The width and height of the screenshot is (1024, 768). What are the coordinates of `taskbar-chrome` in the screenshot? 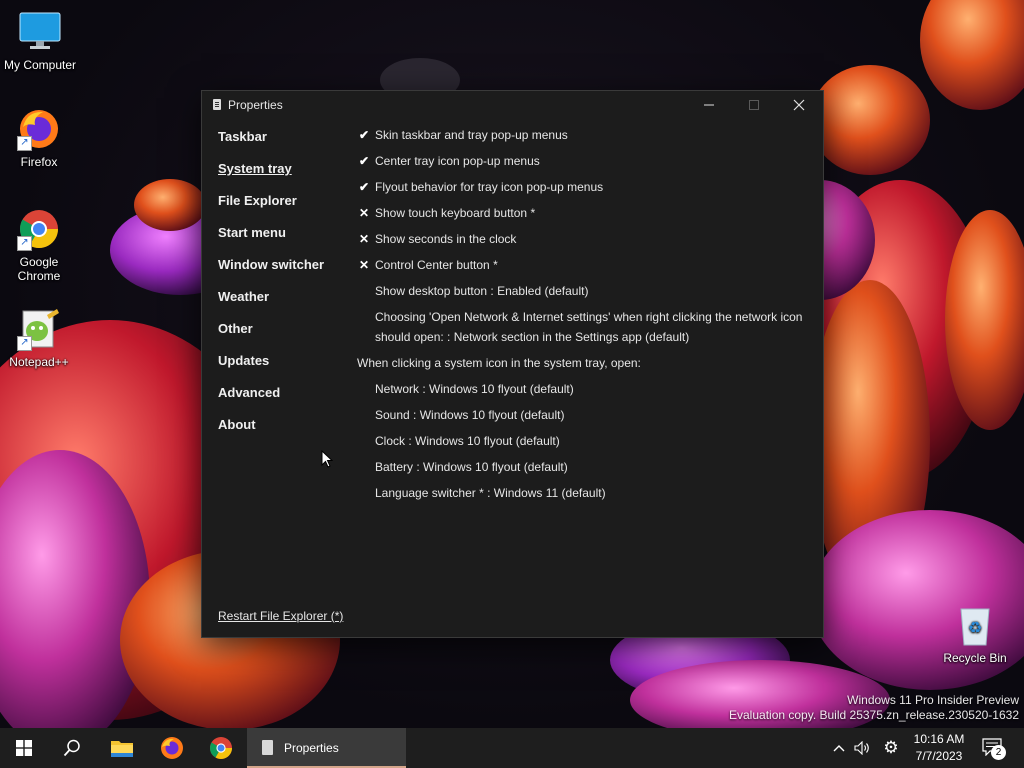 It's located at (221, 748).